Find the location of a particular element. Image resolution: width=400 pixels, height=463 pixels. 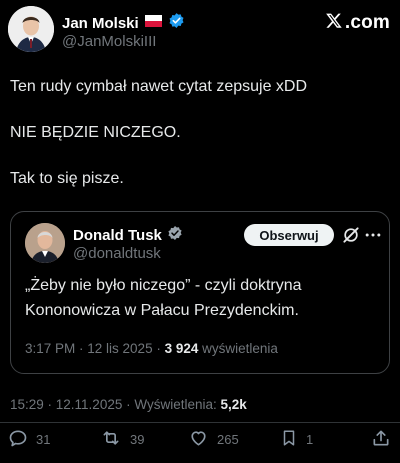

quoted-author-handle: @donaldtusk is located at coordinates (117, 253).